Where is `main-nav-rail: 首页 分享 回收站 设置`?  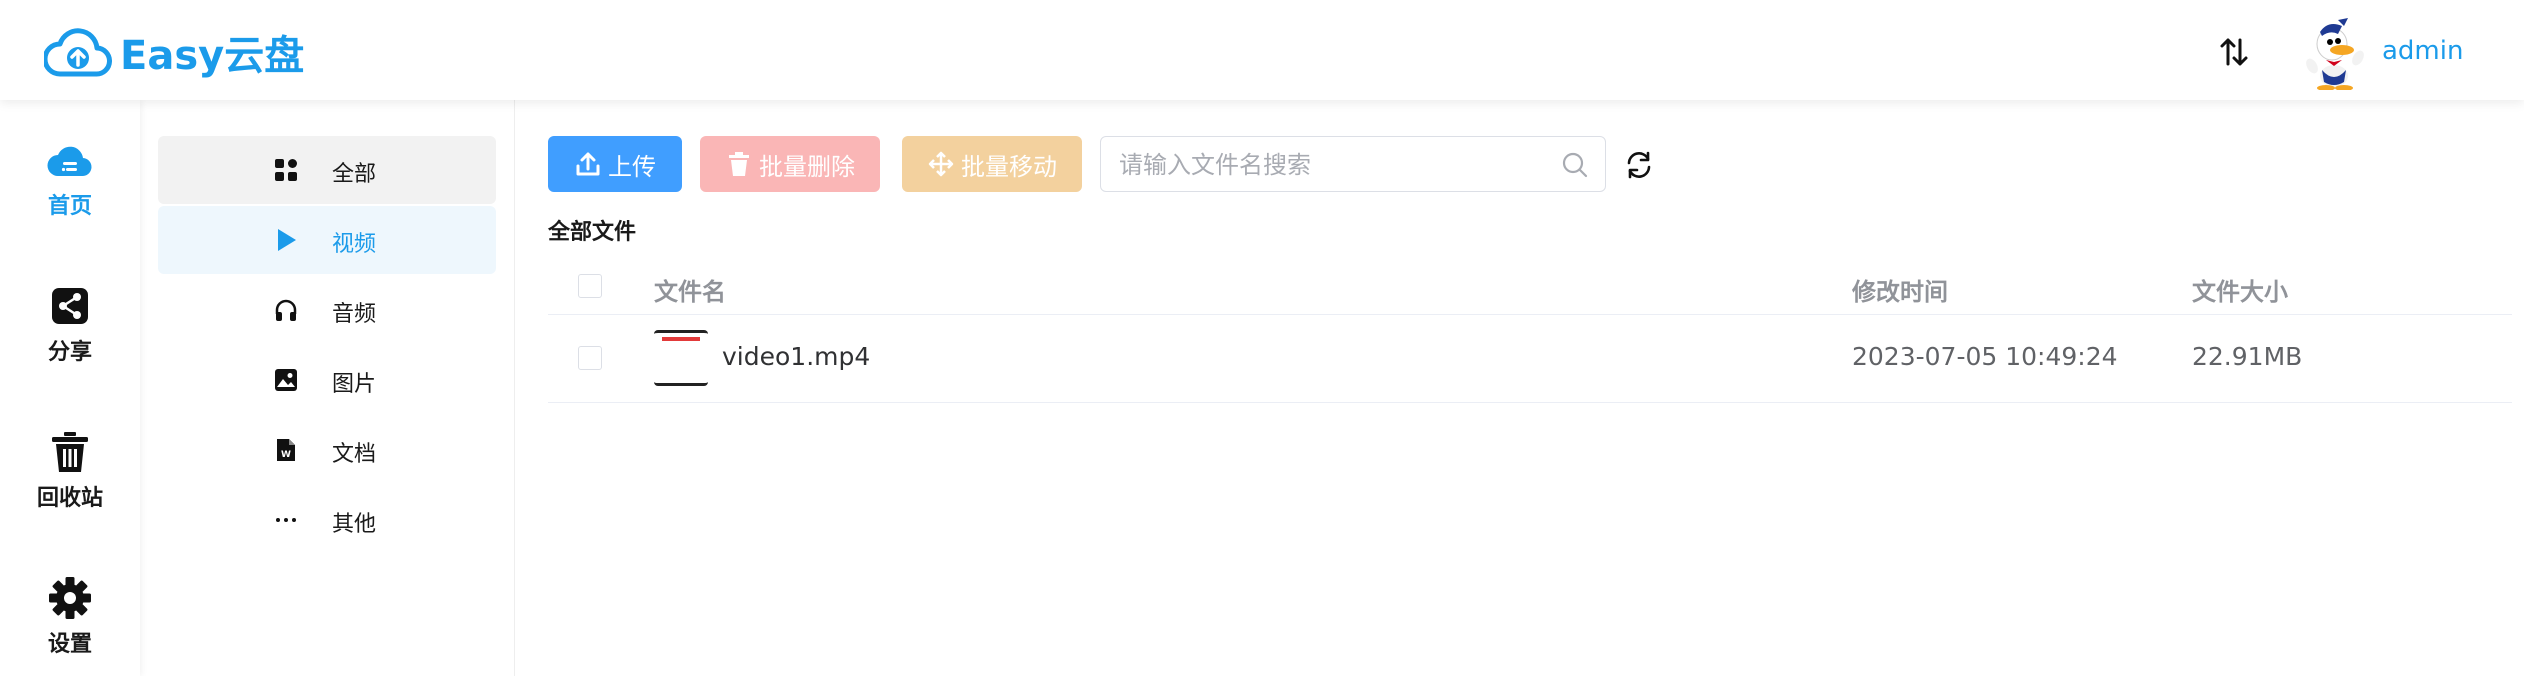
main-nav-rail: 首页 分享 回收站 设置 is located at coordinates (70, 388).